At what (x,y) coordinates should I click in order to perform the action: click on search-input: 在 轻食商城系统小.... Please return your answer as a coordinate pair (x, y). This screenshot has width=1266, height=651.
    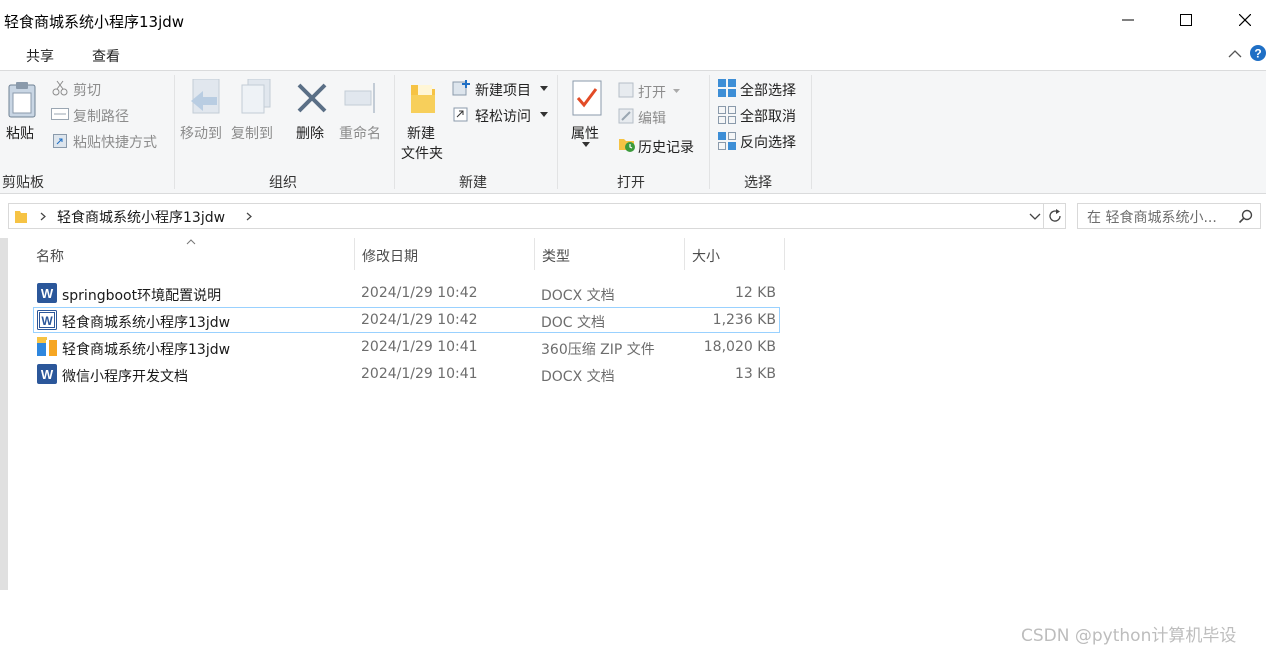
    Looking at the image, I should click on (1152, 217).